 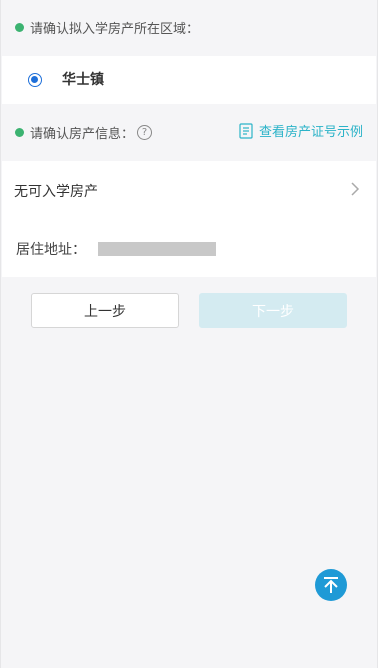 I want to click on property-section-title: 请确认房产信息： ?, so click(x=84, y=132).